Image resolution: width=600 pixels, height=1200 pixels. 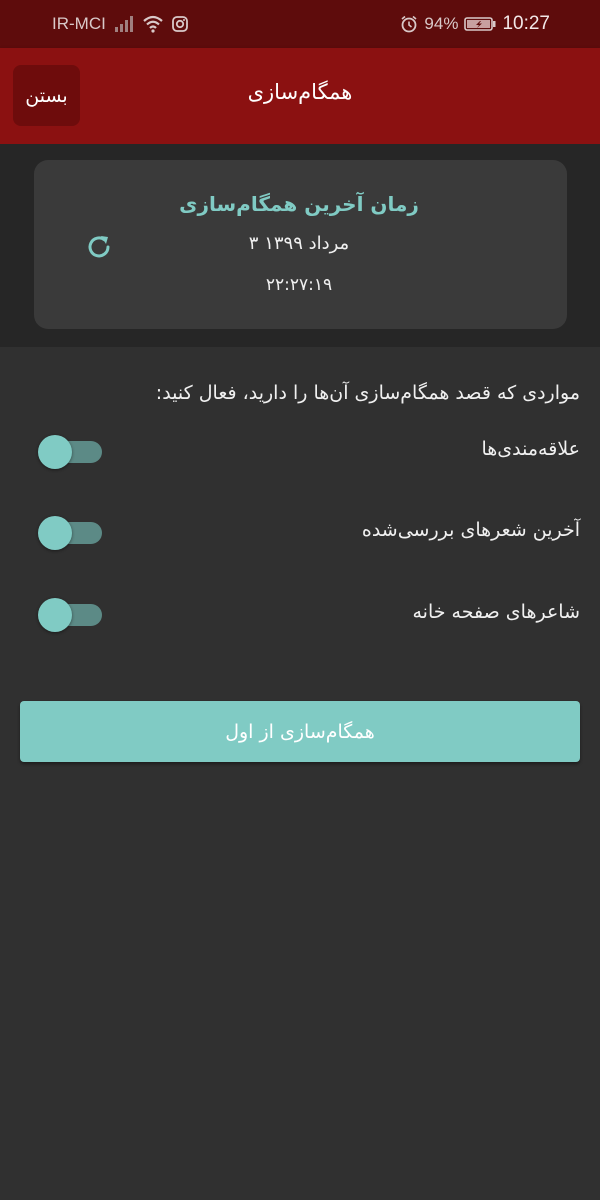 What do you see at coordinates (79, 23) in the screenshot?
I see `carrier-name: IR-MCI` at bounding box center [79, 23].